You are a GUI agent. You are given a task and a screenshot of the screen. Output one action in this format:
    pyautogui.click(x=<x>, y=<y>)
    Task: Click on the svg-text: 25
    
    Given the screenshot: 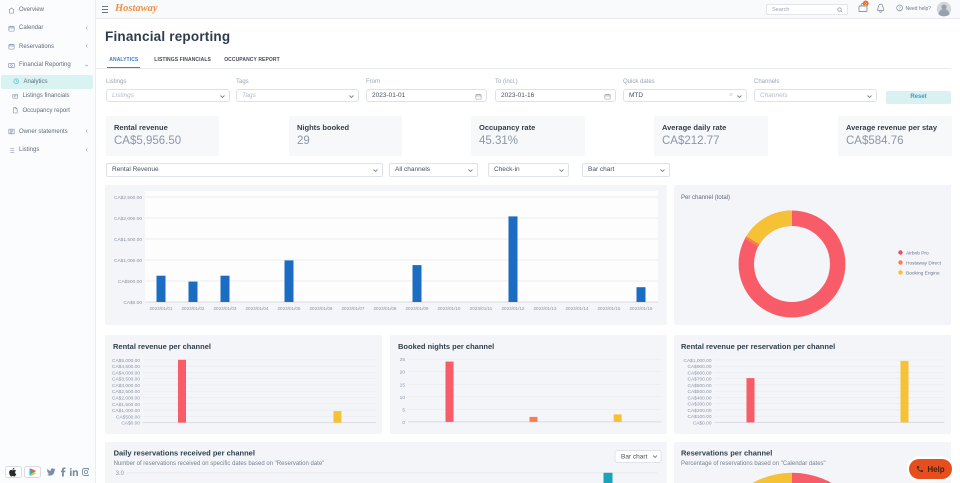 What is the action you would take?
    pyautogui.click(x=403, y=360)
    